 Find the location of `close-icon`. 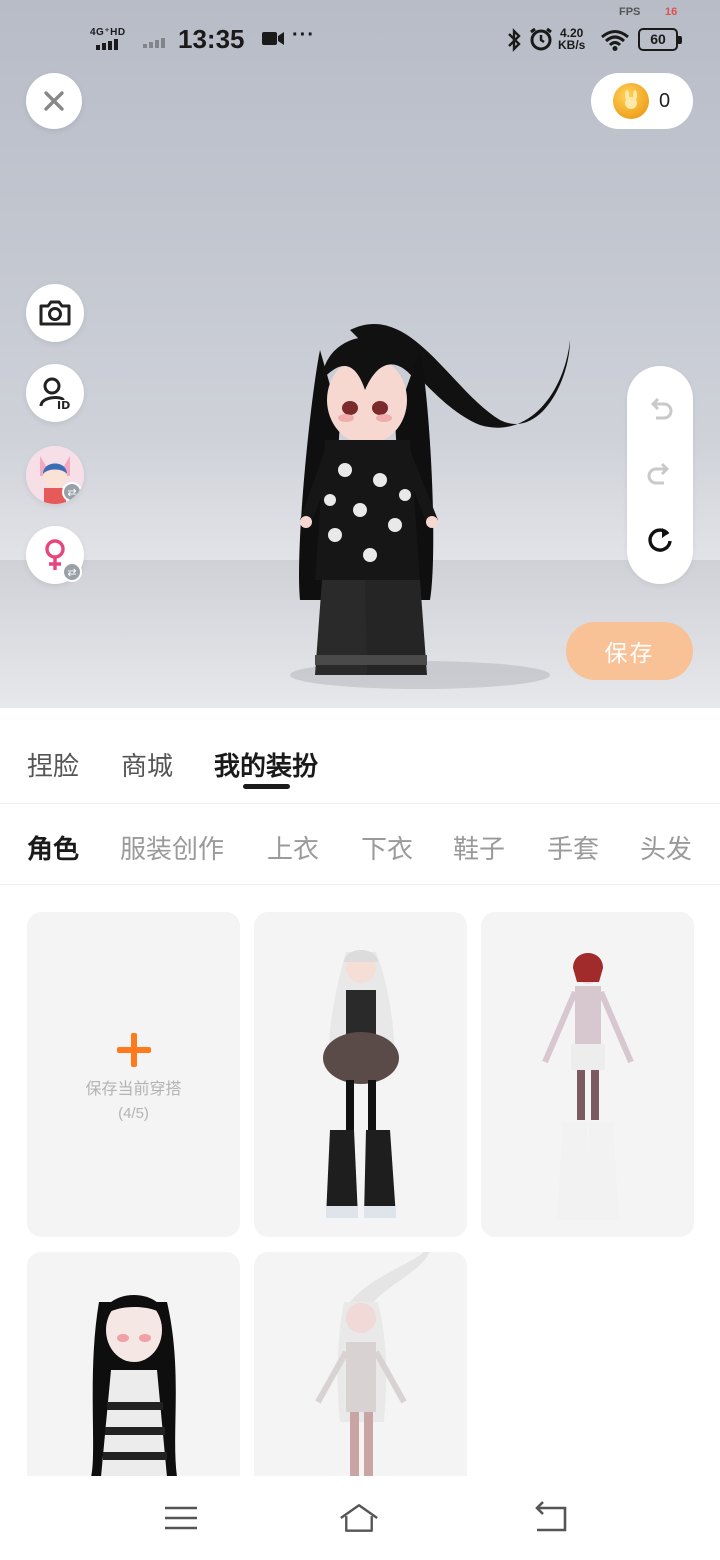

close-icon is located at coordinates (54, 101).